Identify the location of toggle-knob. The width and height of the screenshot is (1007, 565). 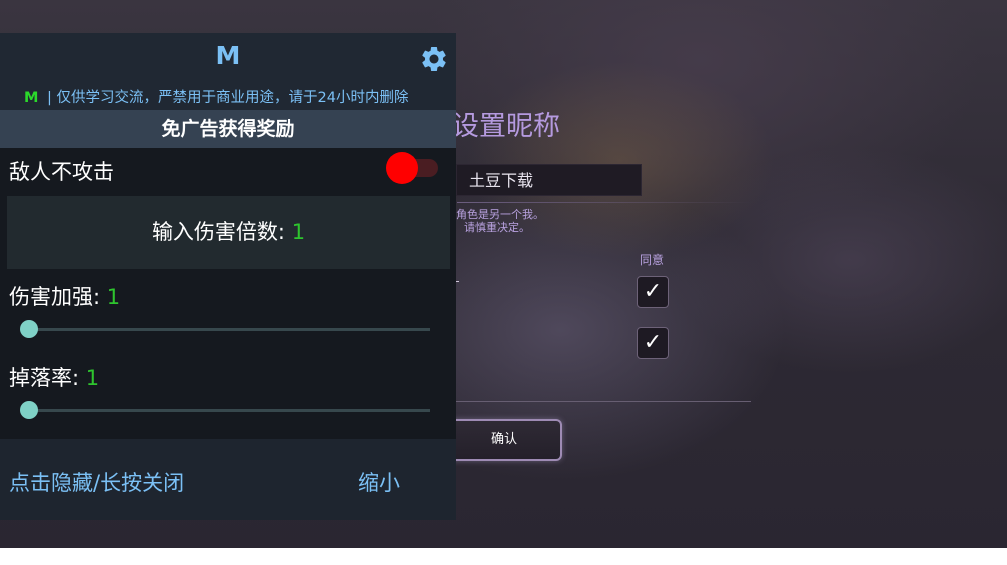
(402, 168).